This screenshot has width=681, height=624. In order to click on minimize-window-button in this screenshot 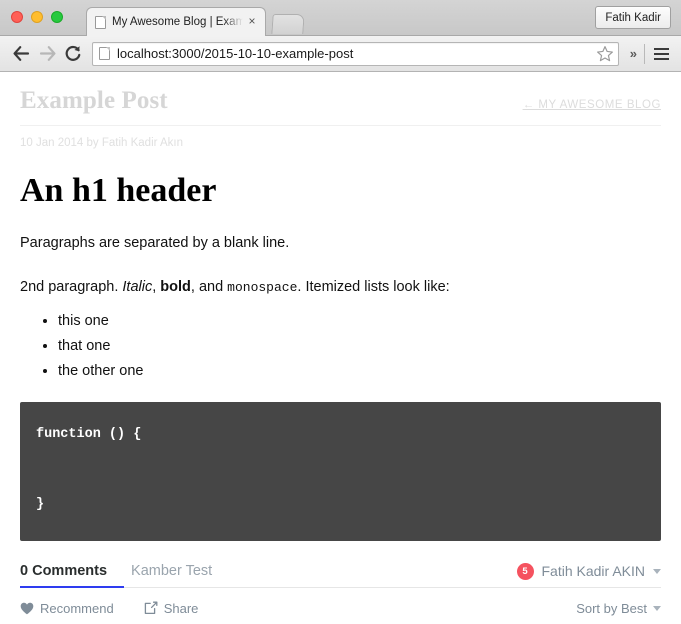, I will do `click(37, 17)`.